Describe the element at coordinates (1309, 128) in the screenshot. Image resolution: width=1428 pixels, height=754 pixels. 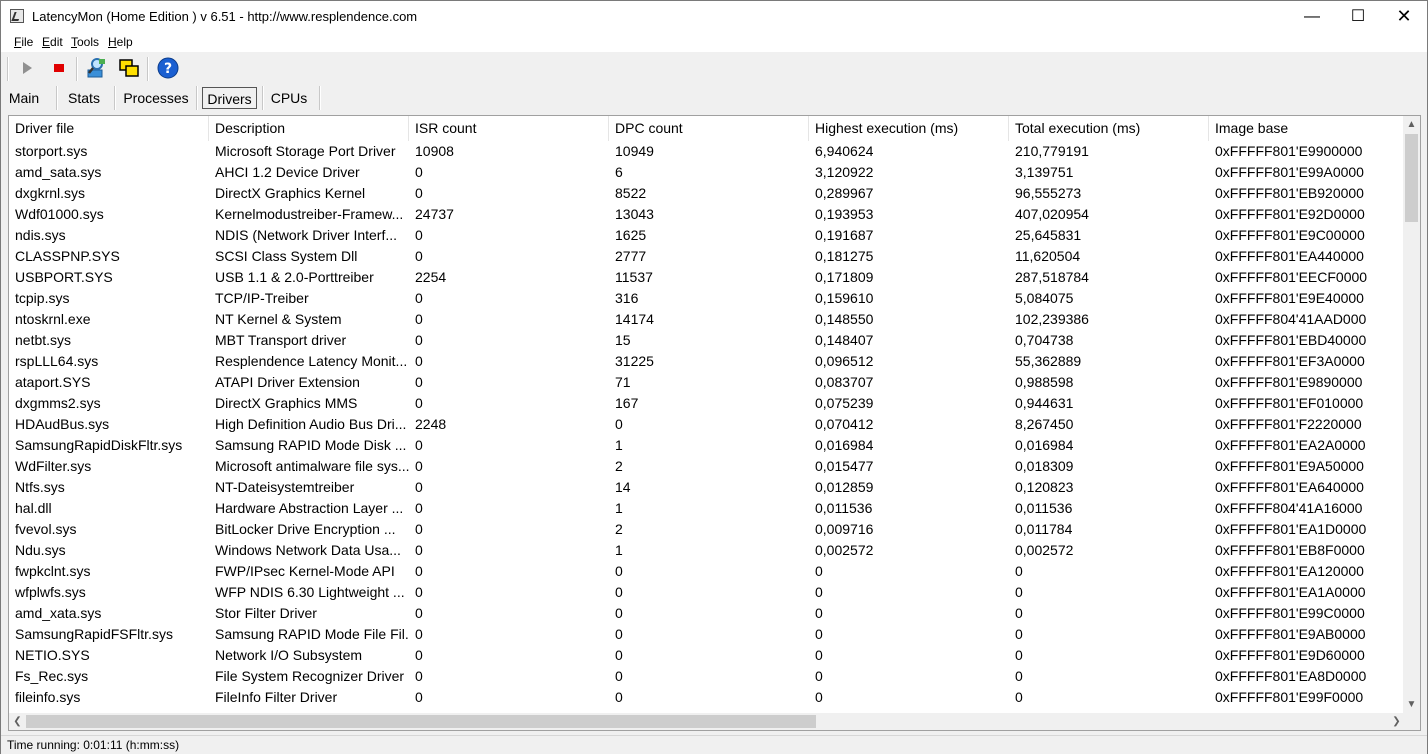
I see `column-header-image-base: Image base` at that location.